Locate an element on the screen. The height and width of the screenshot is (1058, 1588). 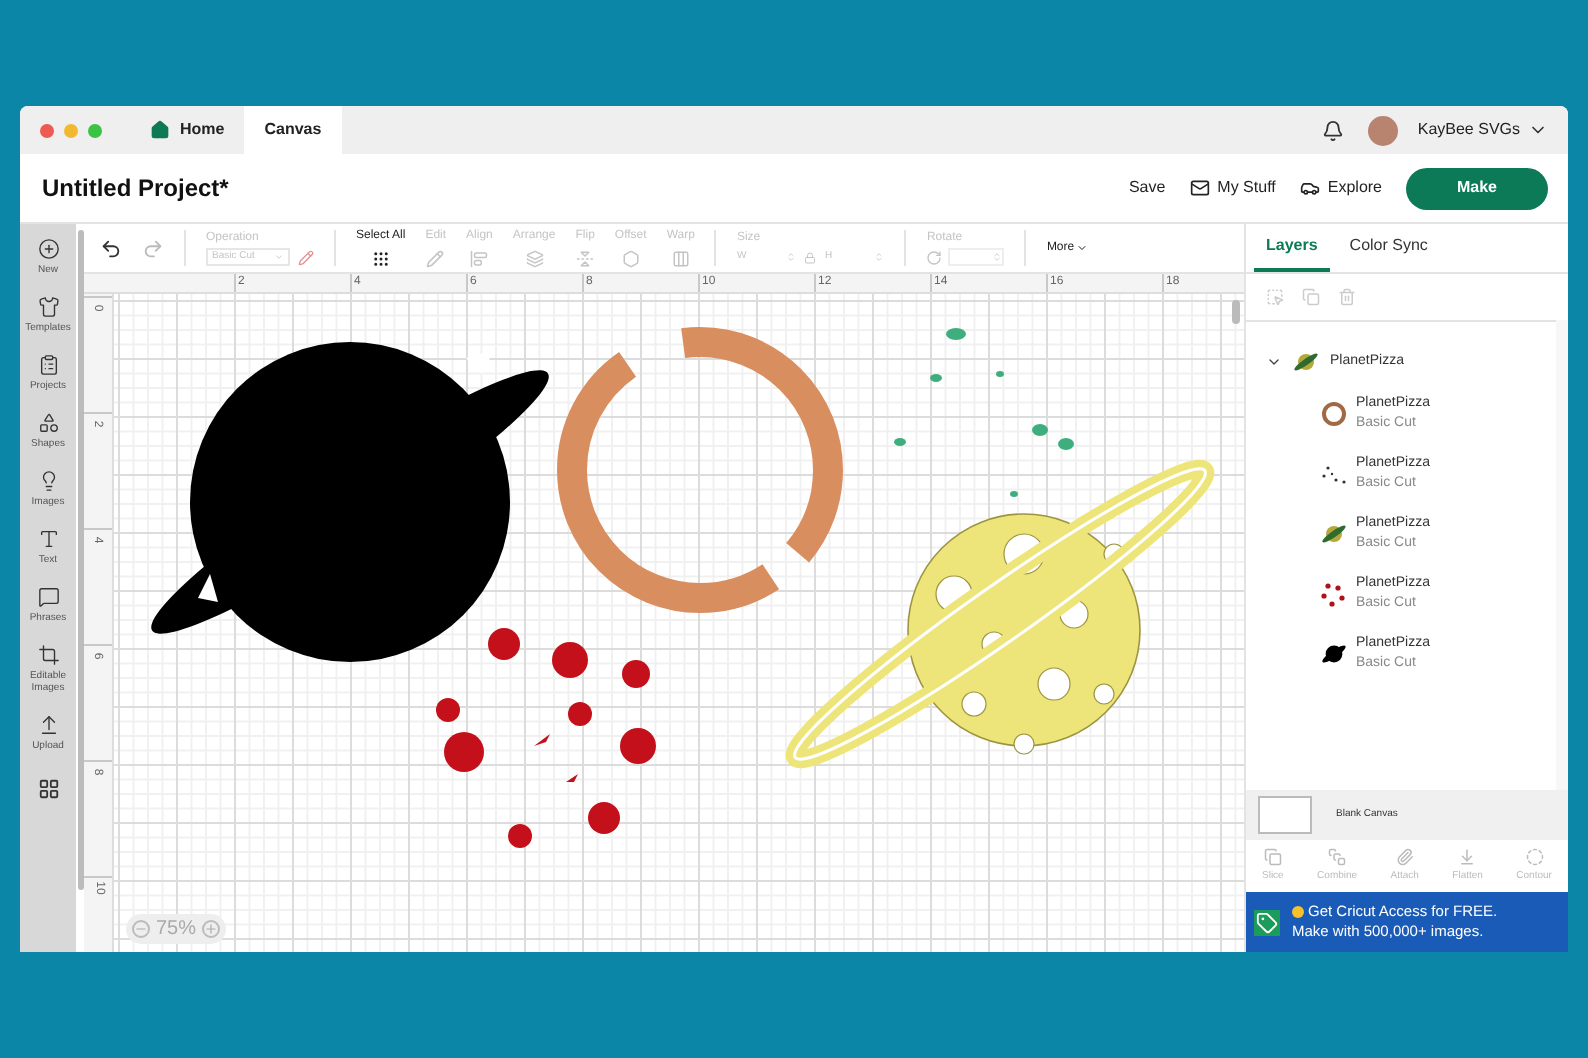
ungroup-icon is located at coordinates (1275, 297).